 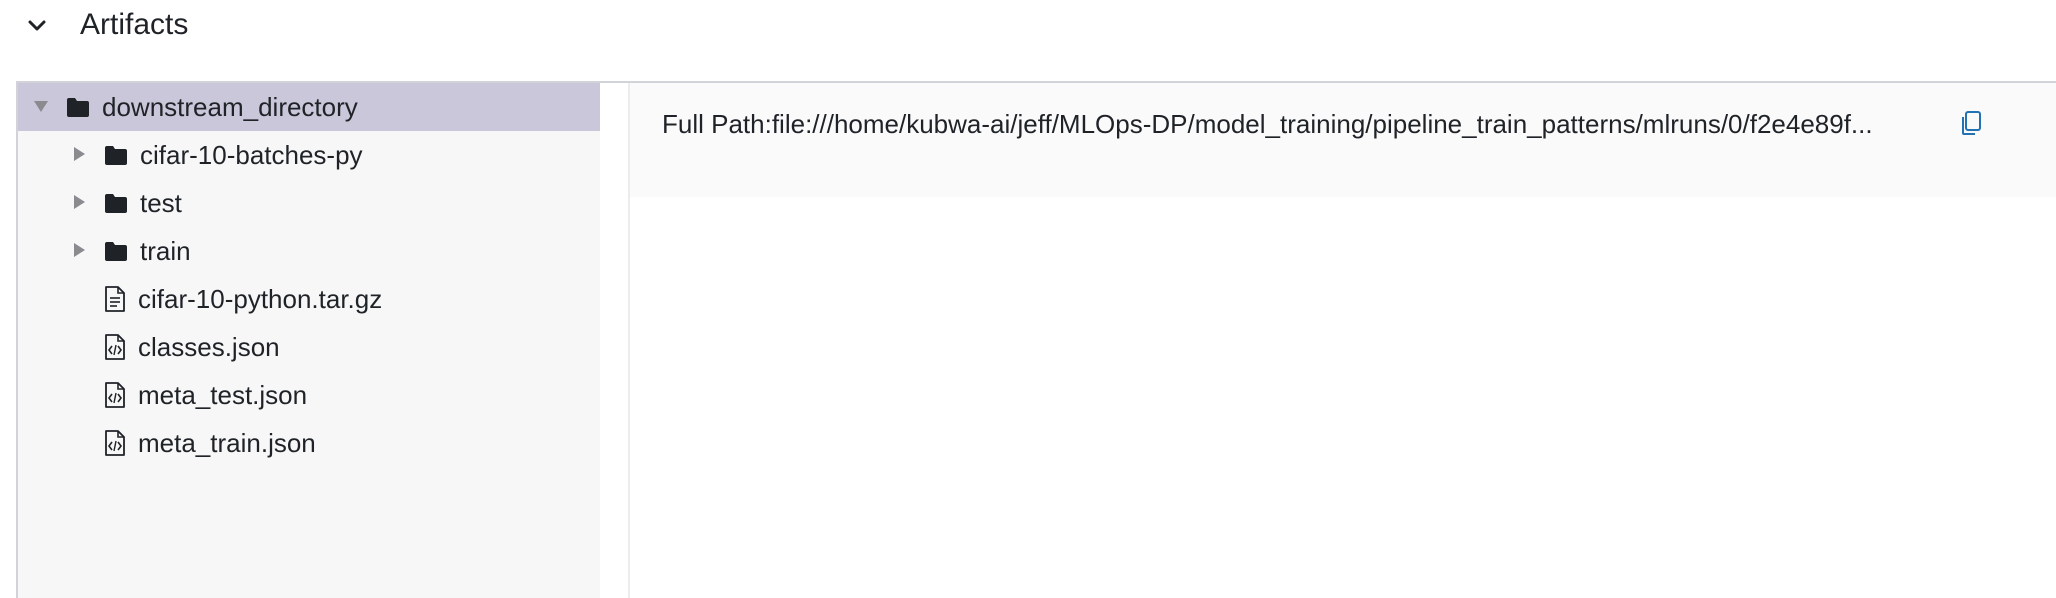 What do you see at coordinates (309, 347) in the screenshot?
I see `tree-item-classes-json: classes.json` at bounding box center [309, 347].